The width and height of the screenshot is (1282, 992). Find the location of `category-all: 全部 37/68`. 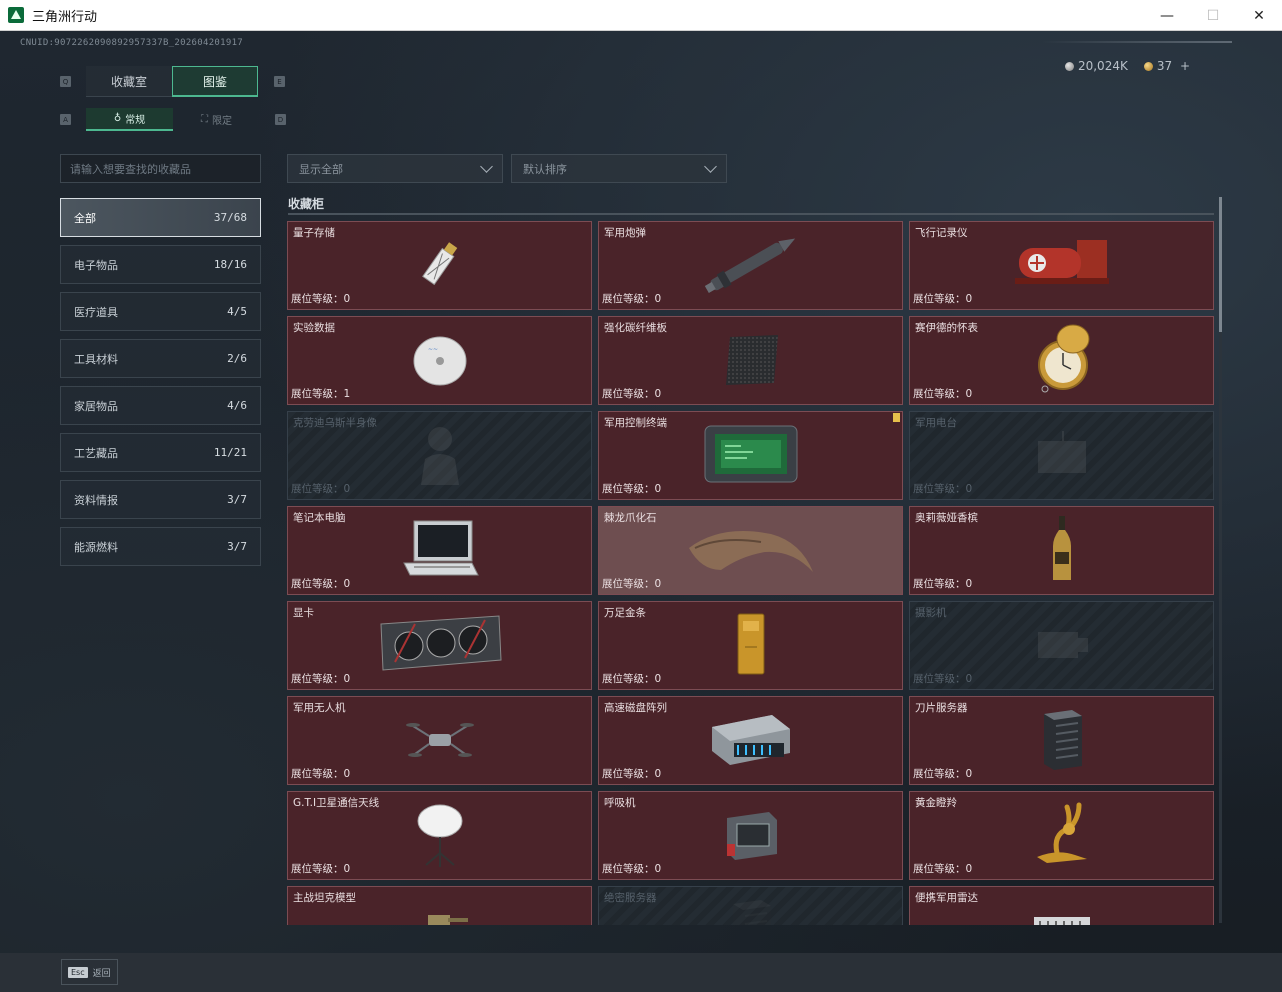

category-all: 全部 37/68 is located at coordinates (160, 217).